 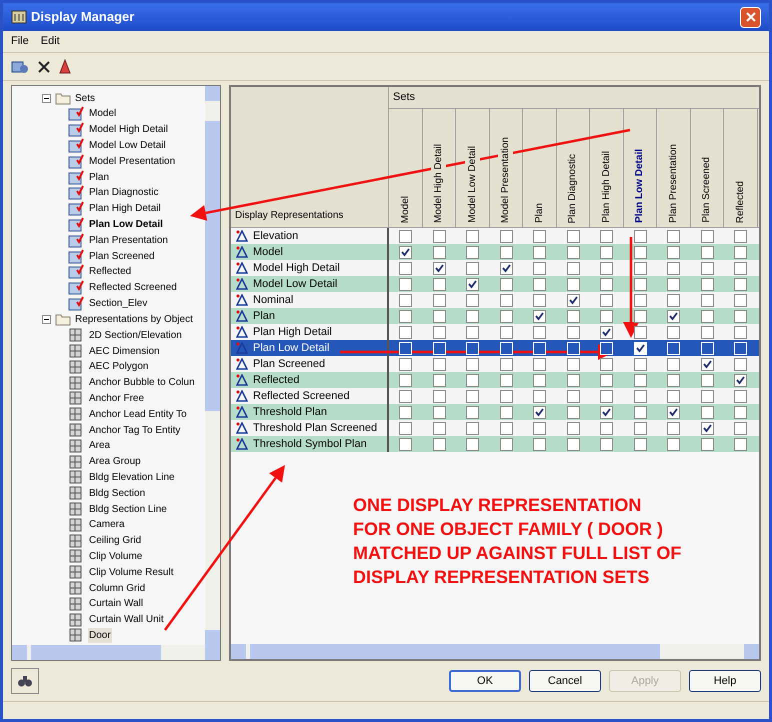 What do you see at coordinates (725, 681) in the screenshot?
I see `dialog-button: Help` at bounding box center [725, 681].